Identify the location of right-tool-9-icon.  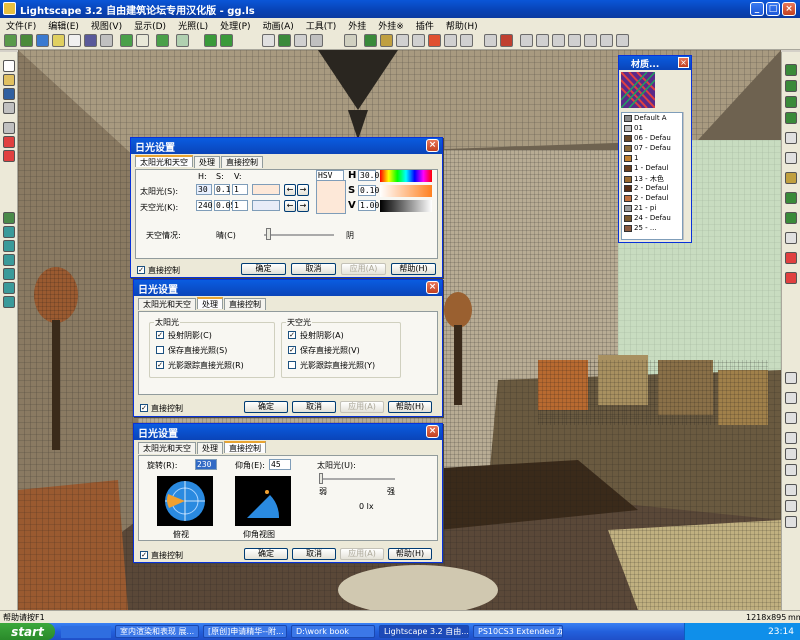
(791, 218).